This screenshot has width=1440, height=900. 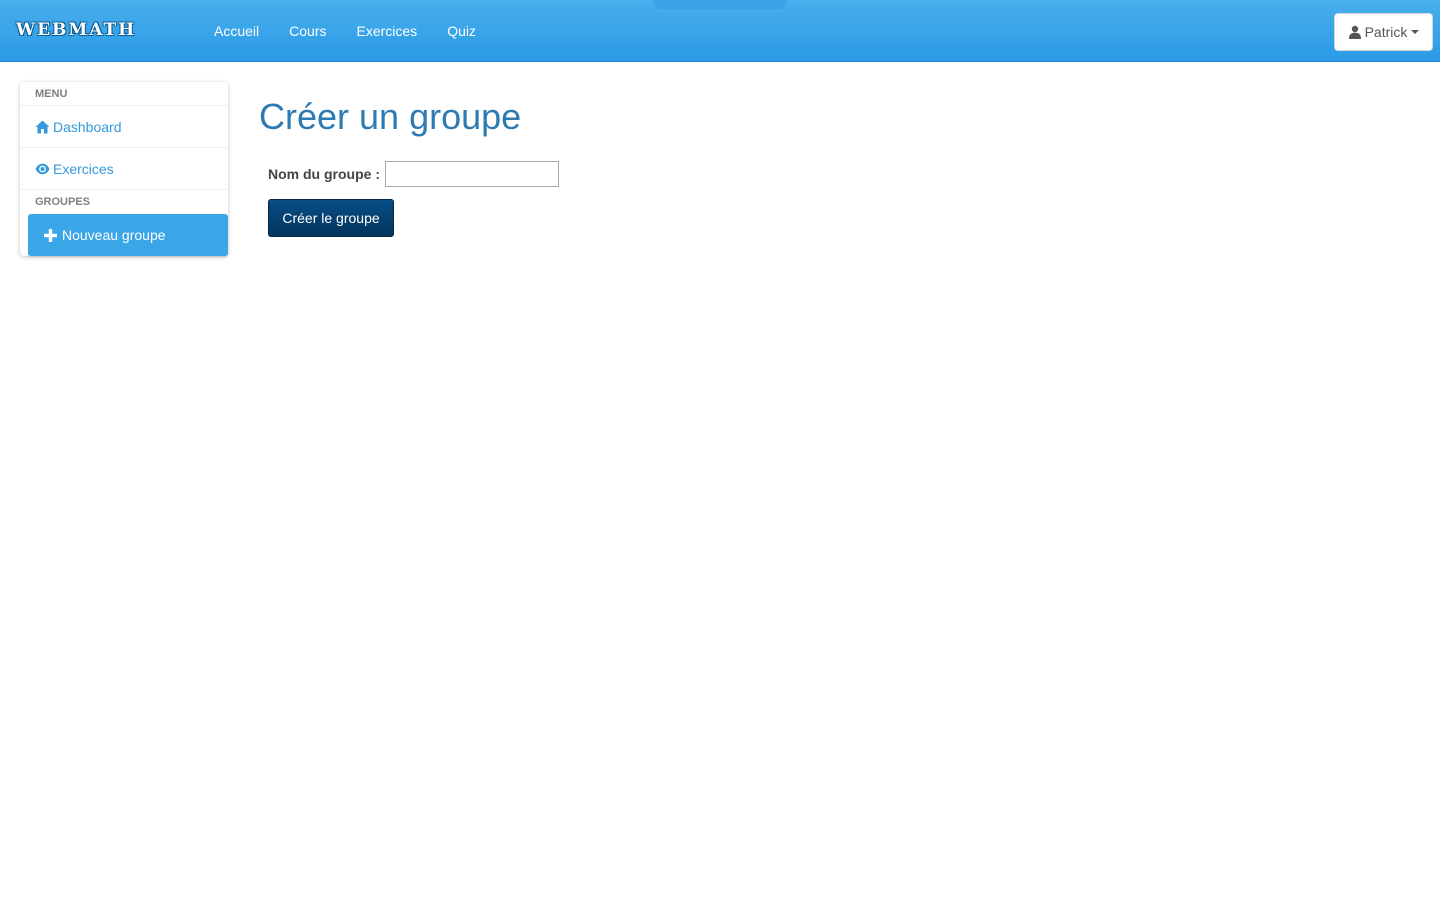 What do you see at coordinates (83, 168) in the screenshot?
I see `sidebar-item-label: Exercices` at bounding box center [83, 168].